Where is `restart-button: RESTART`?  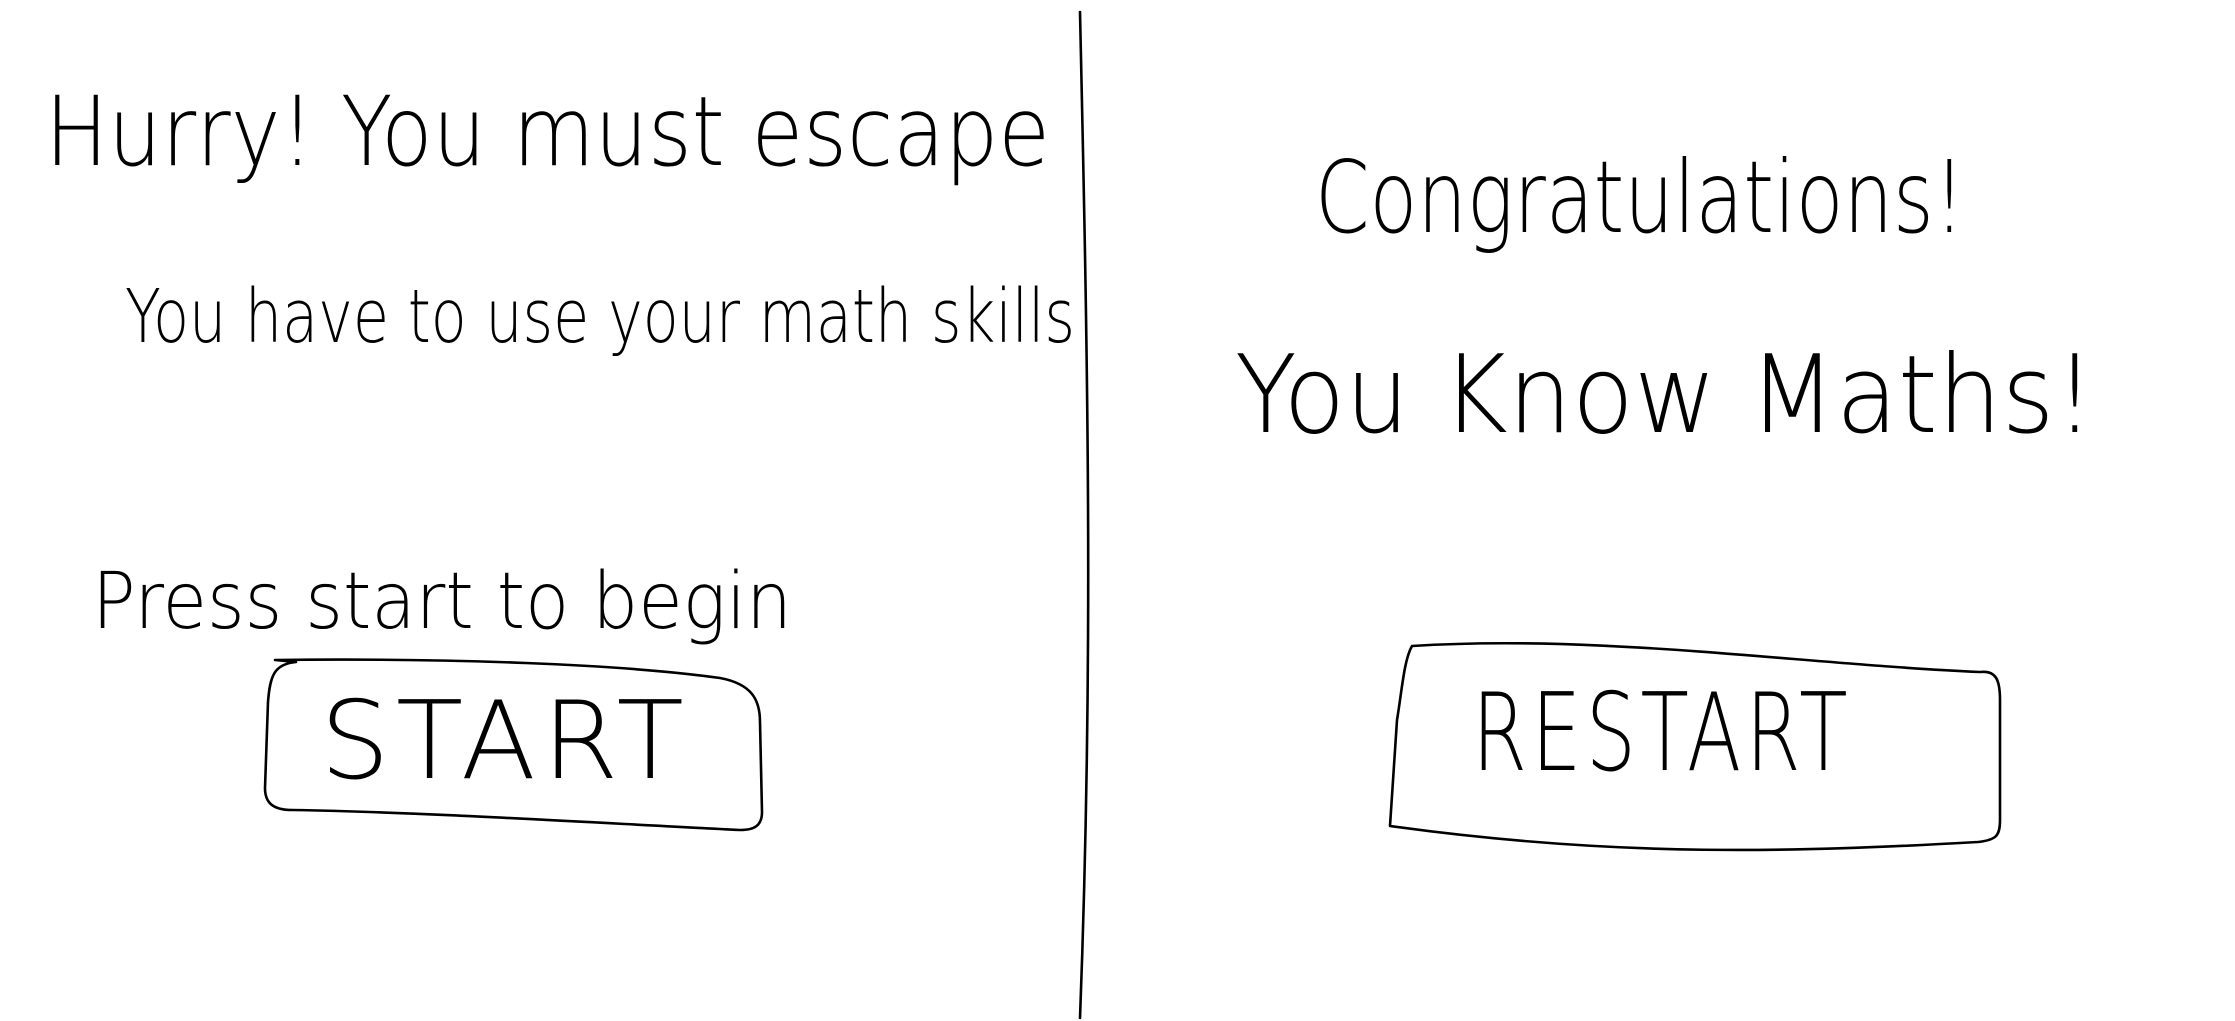 restart-button: RESTART is located at coordinates (1695, 746).